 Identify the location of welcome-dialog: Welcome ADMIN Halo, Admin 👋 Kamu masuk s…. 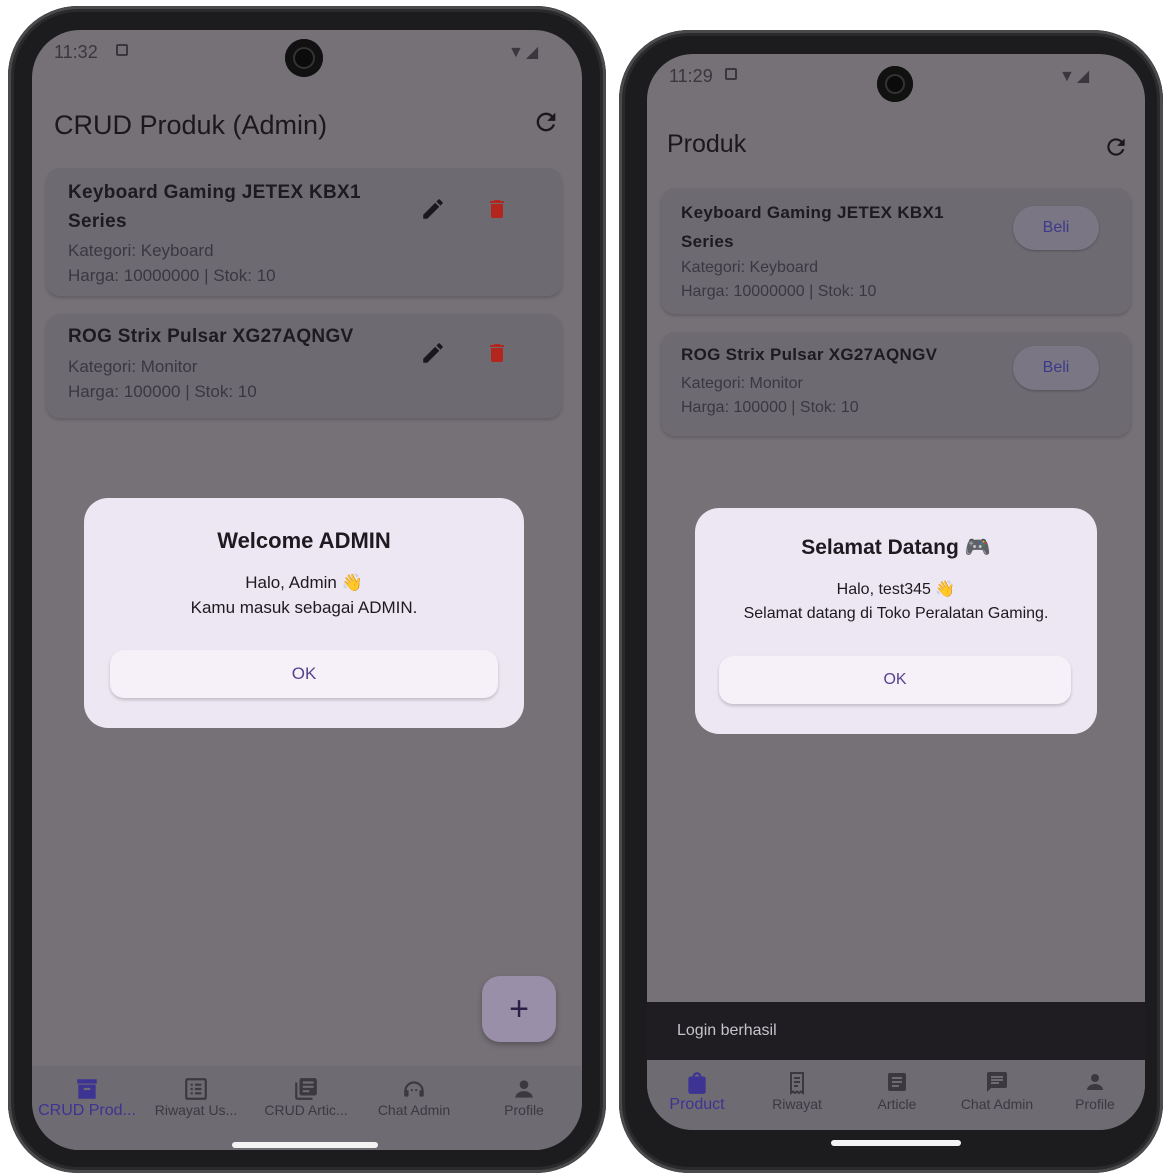
(304, 613).